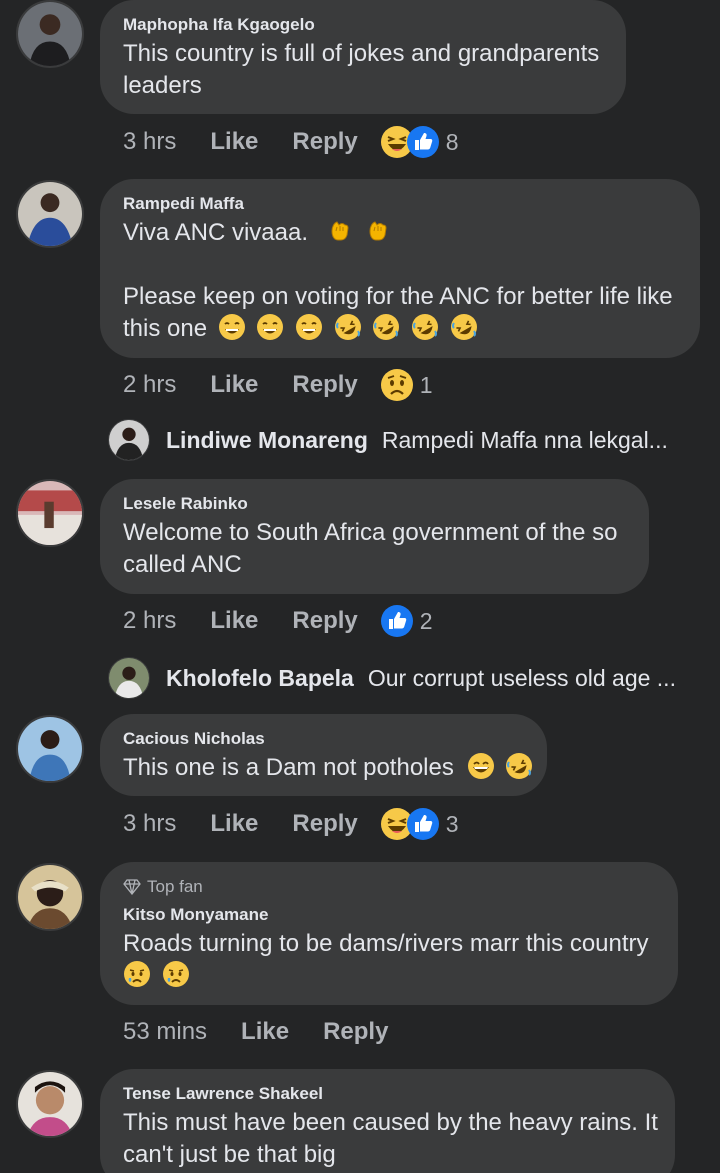  I want to click on reaction-count: 3, so click(452, 823).